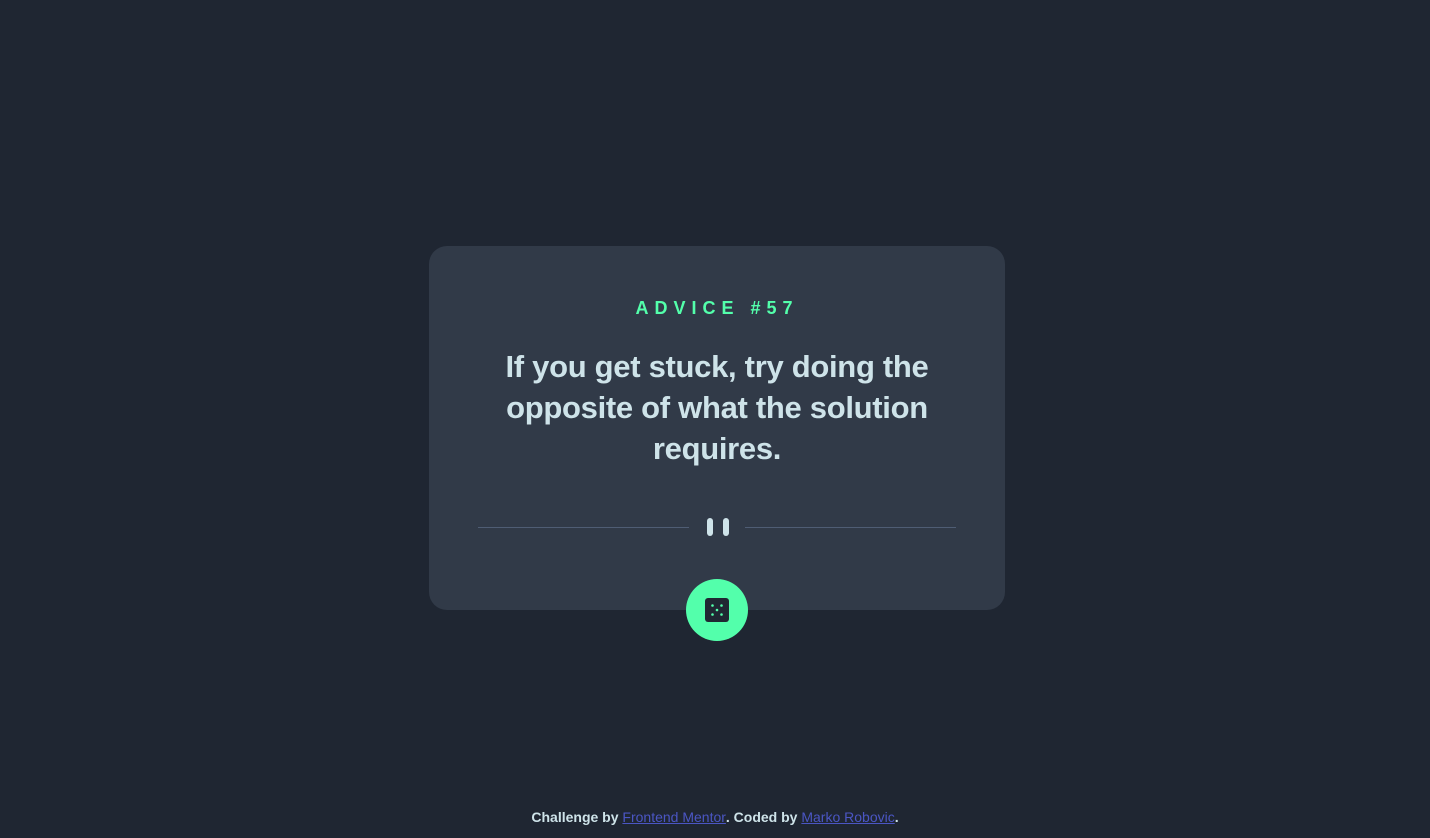 The width and height of the screenshot is (1430, 838). What do you see at coordinates (896, 817) in the screenshot?
I see `footer-suffix: .` at bounding box center [896, 817].